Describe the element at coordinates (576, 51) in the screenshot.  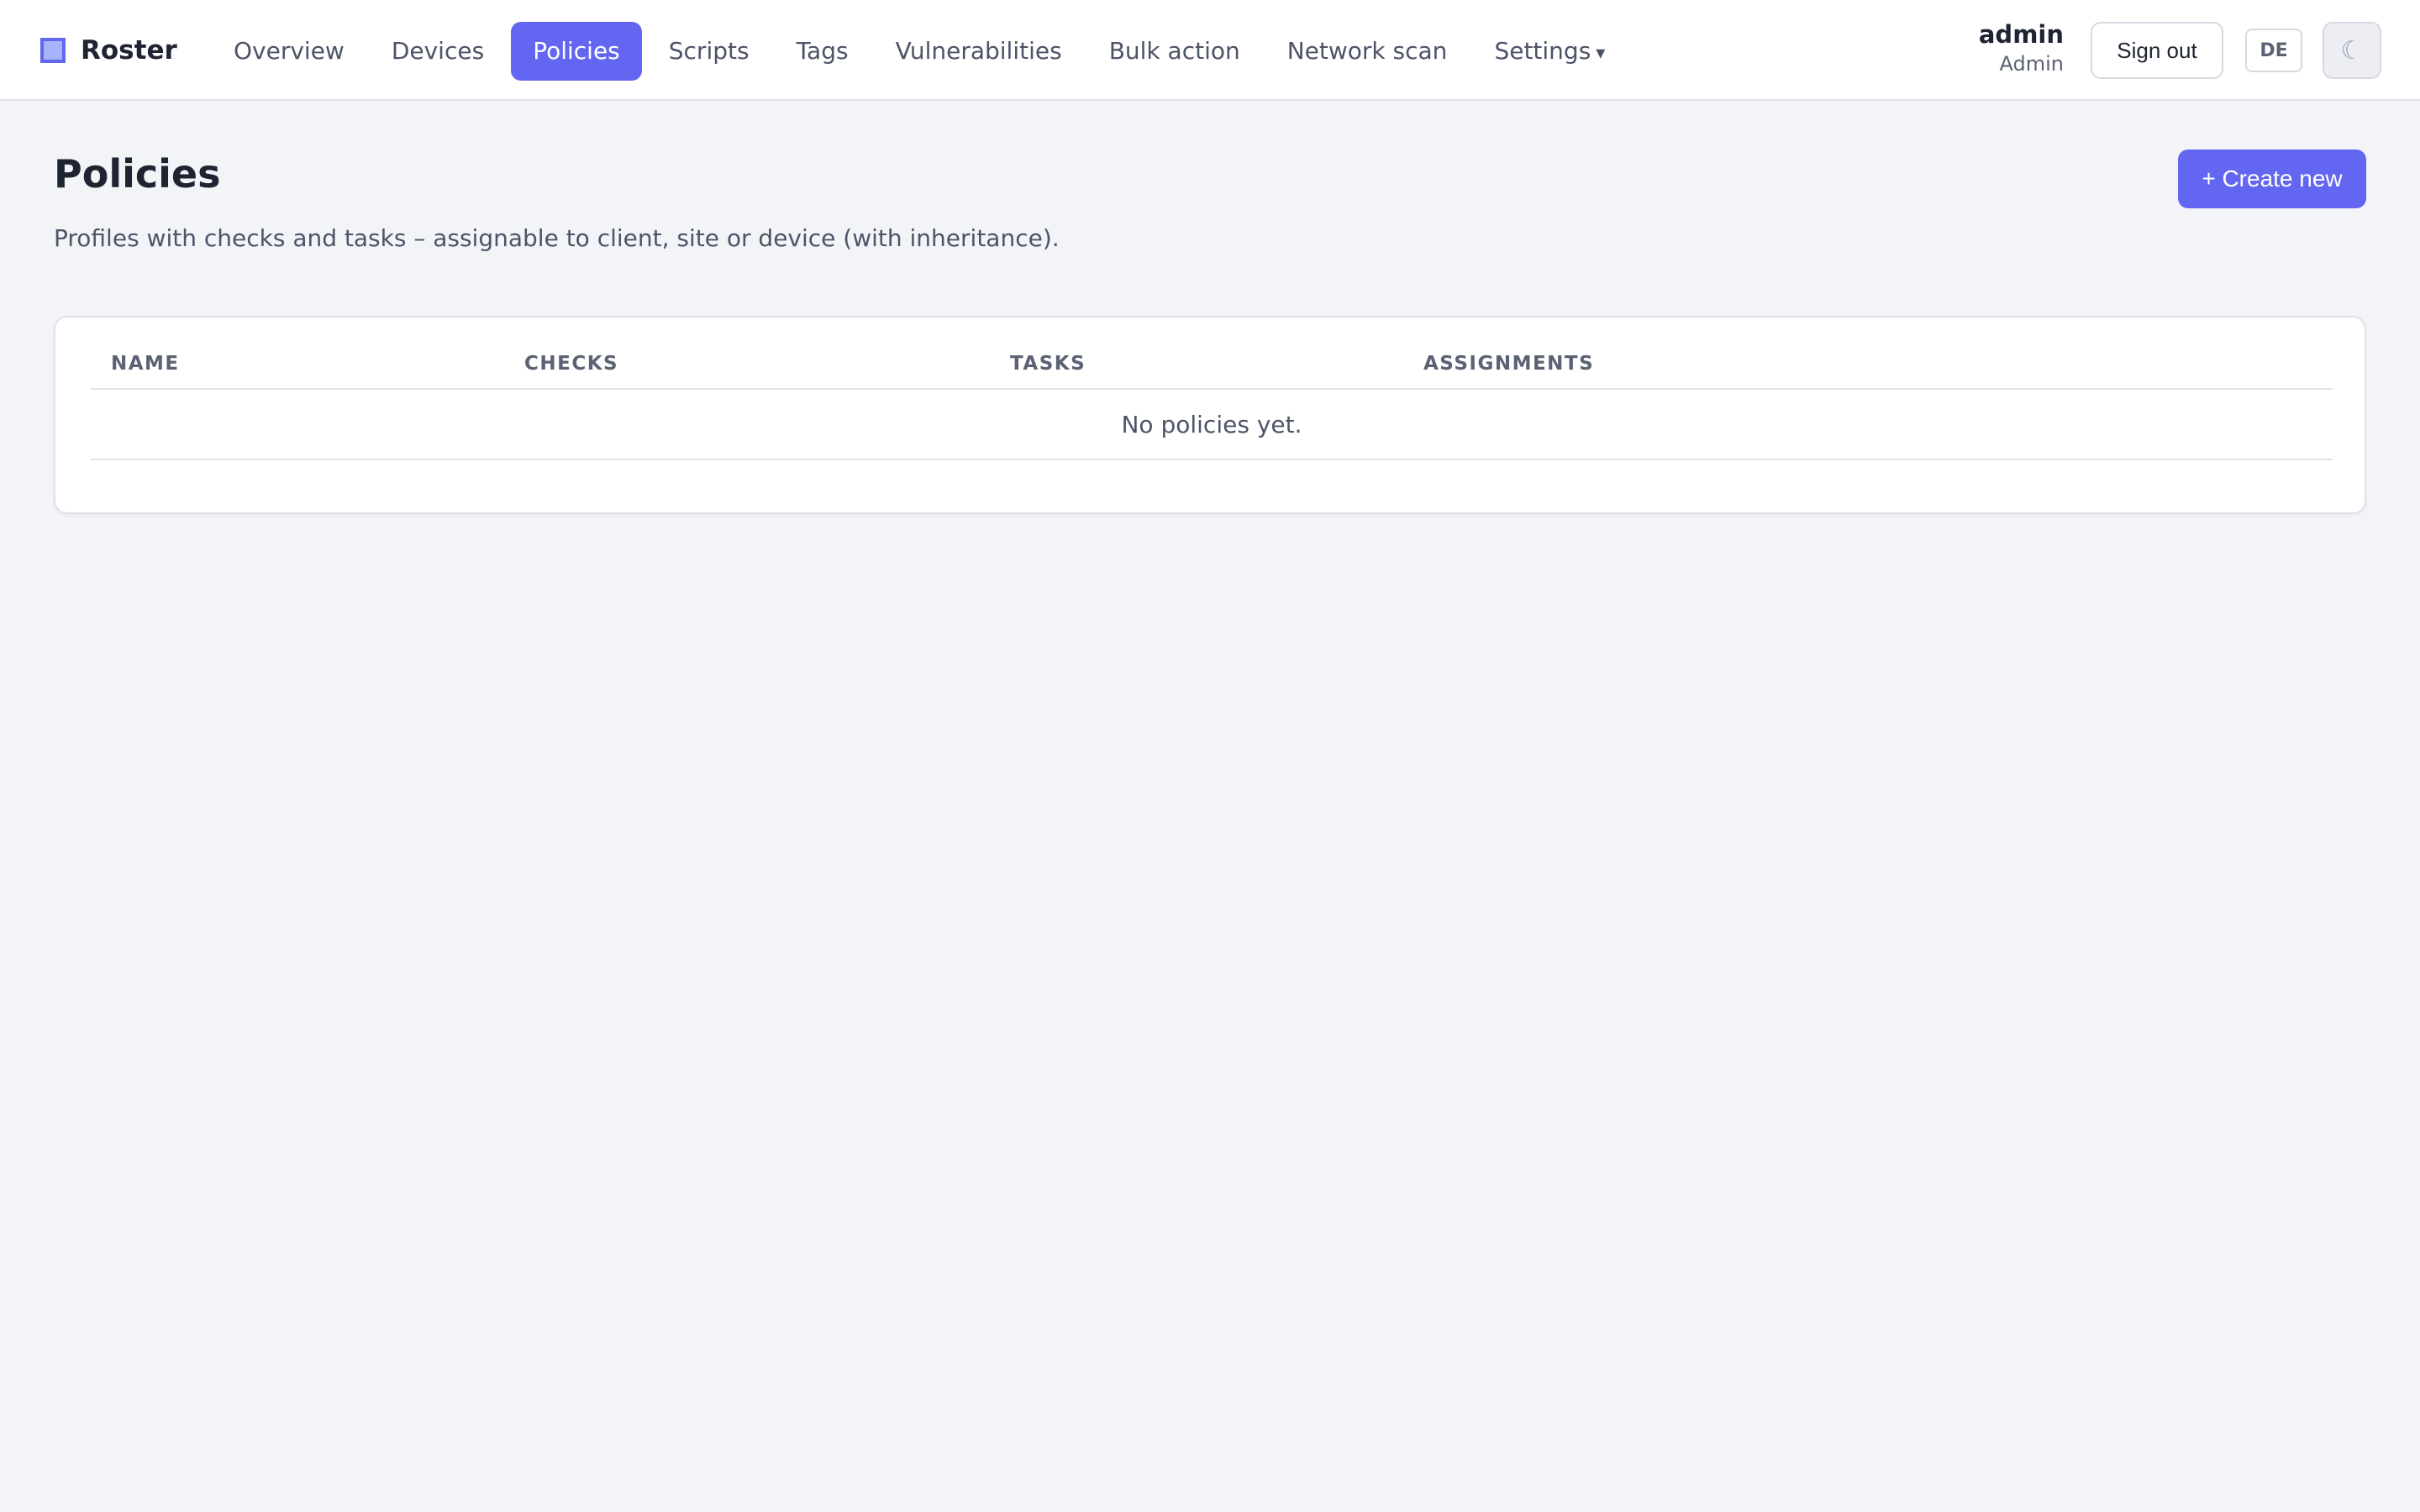
I see `nav-item-policies: Policies` at that location.